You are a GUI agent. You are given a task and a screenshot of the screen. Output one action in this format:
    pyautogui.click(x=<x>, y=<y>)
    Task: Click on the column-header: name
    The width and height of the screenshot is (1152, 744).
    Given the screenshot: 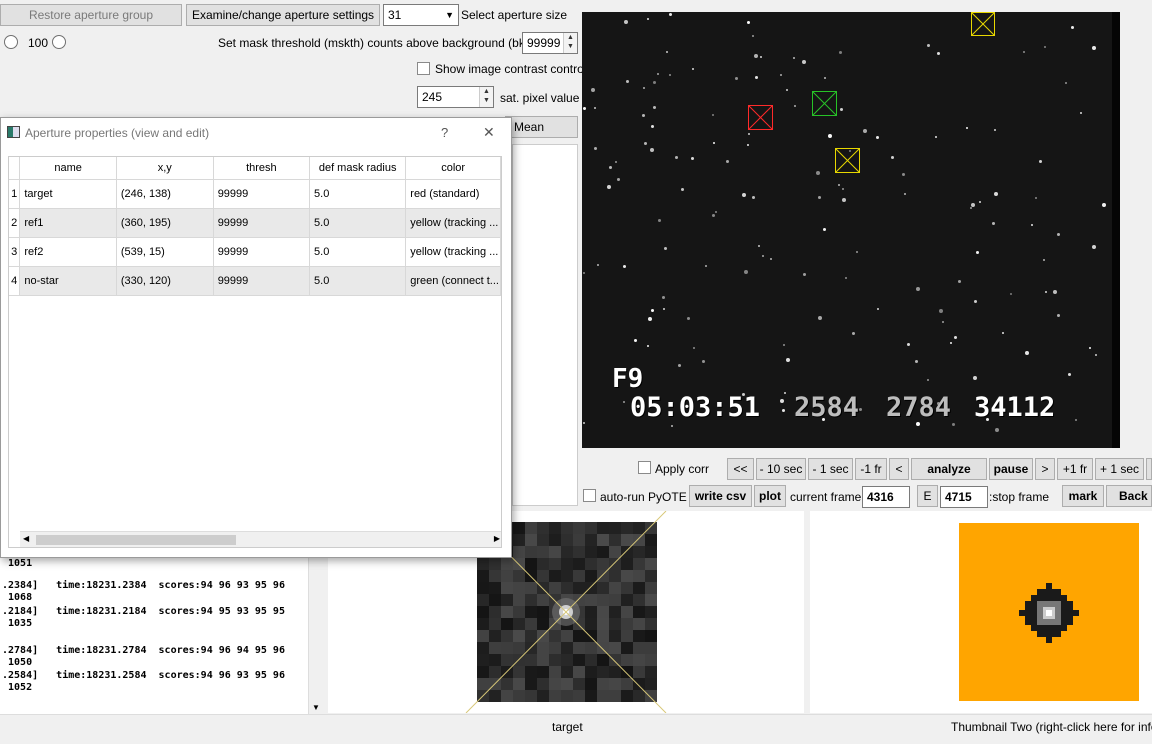 What is the action you would take?
    pyautogui.click(x=68, y=168)
    